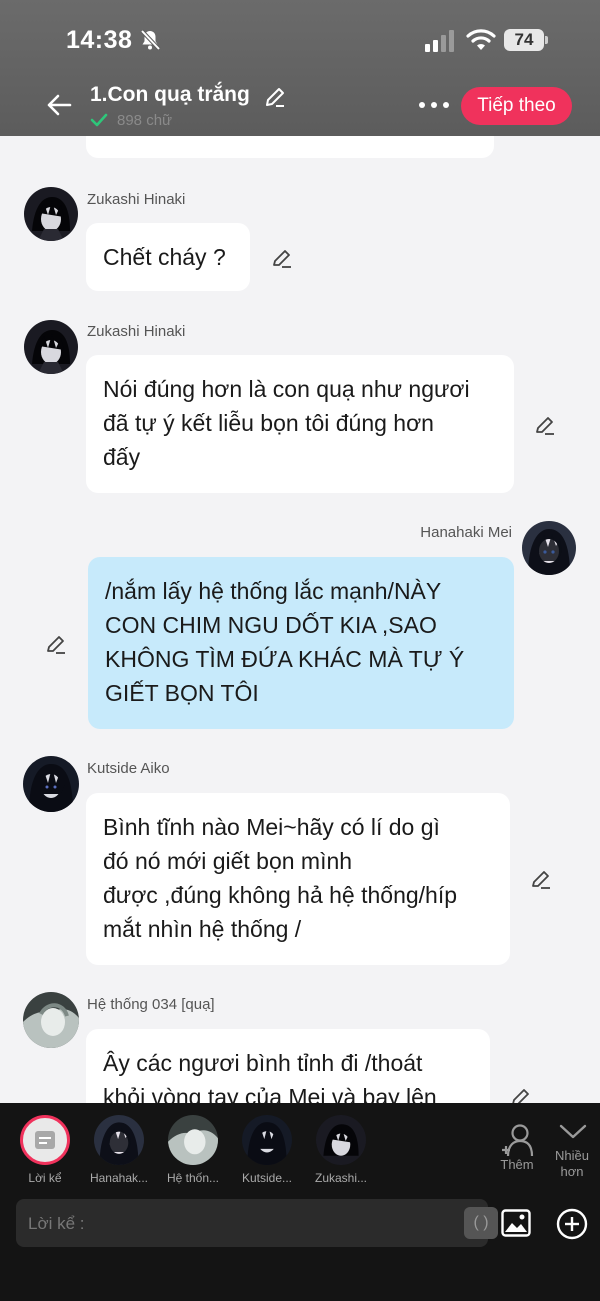 The height and width of the screenshot is (1301, 600). Describe the element at coordinates (280, 895) in the screenshot. I see `message-line: được ,đúng không hả hệ thống/híp` at that location.